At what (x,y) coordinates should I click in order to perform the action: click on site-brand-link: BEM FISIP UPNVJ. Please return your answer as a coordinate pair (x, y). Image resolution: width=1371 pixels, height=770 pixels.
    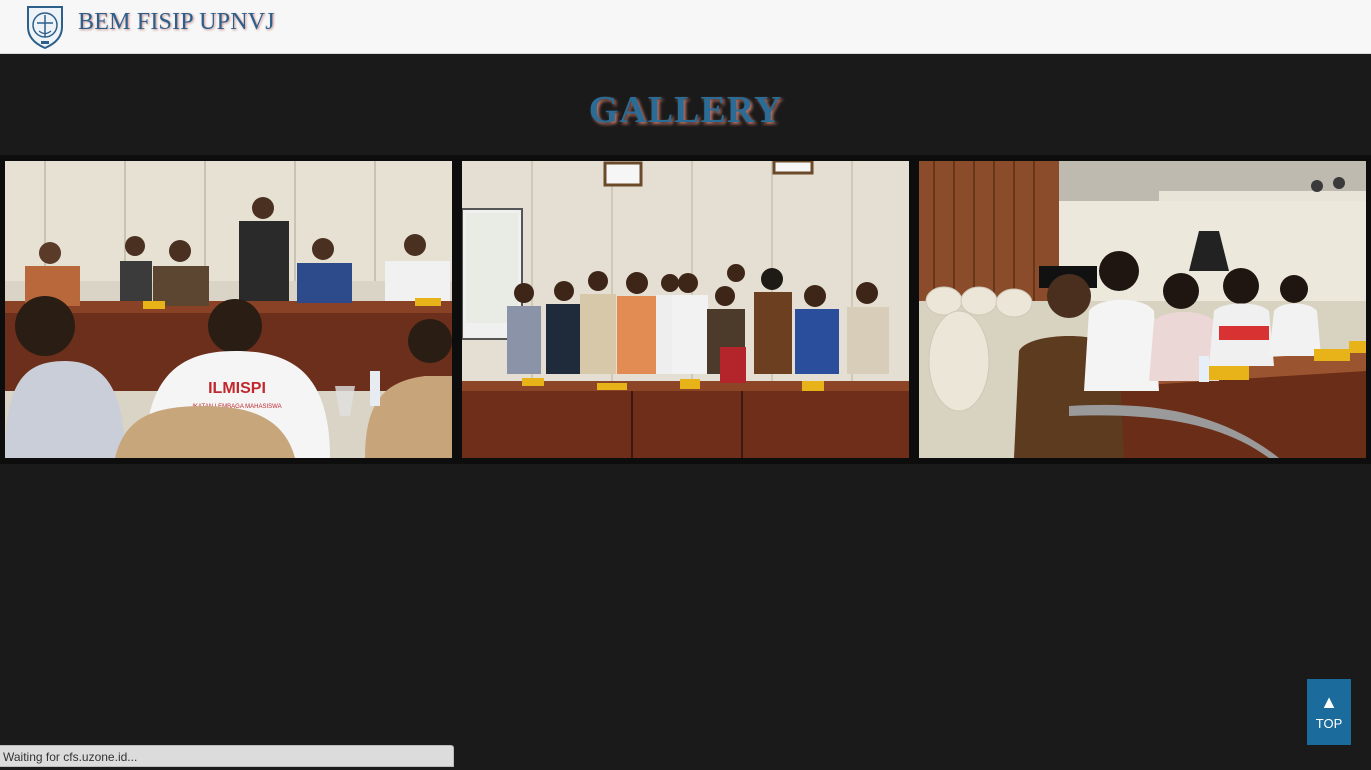
    Looking at the image, I should click on (176, 22).